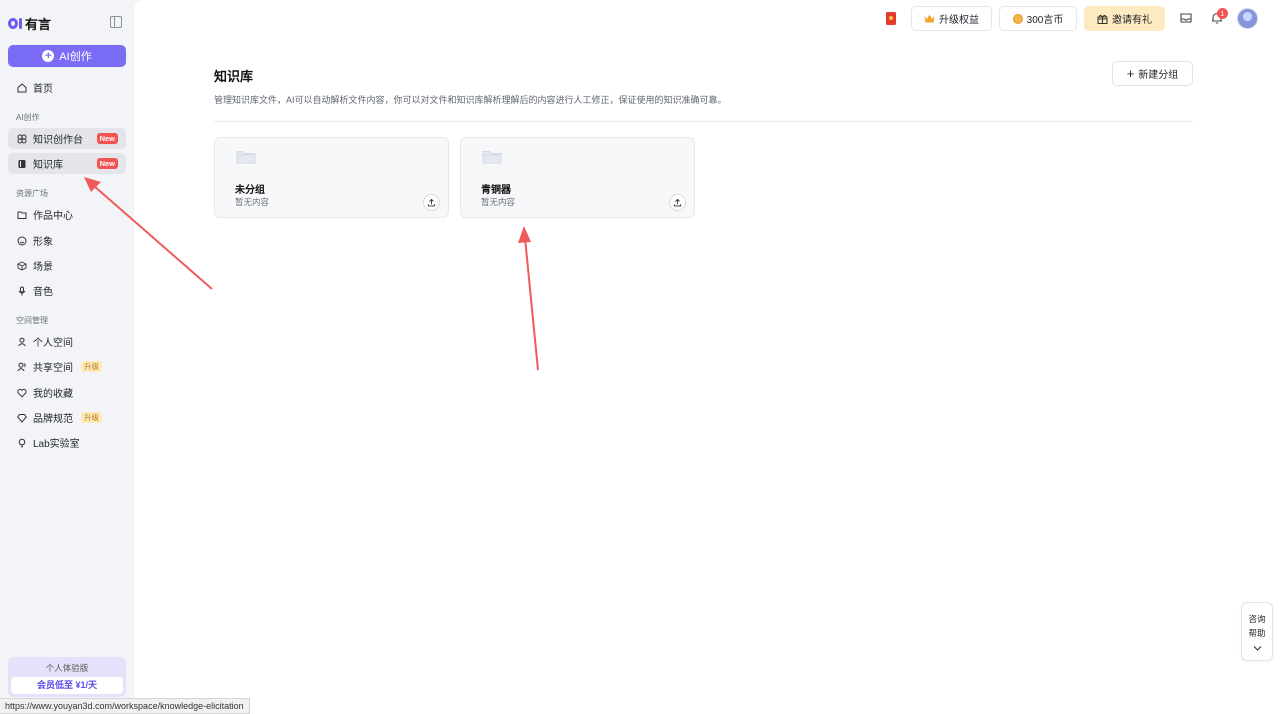 The image size is (1280, 714). What do you see at coordinates (22, 443) in the screenshot?
I see `bulb-icon` at bounding box center [22, 443].